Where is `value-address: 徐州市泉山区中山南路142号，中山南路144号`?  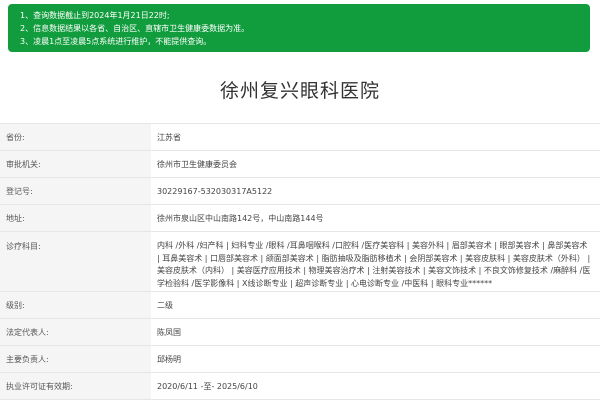
value-address: 徐州市泉山区中山南路142号，中山南路144号 is located at coordinates (240, 218).